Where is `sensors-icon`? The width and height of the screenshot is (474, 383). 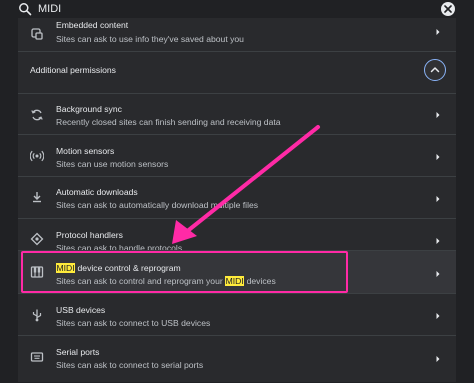 sensors-icon is located at coordinates (37, 156).